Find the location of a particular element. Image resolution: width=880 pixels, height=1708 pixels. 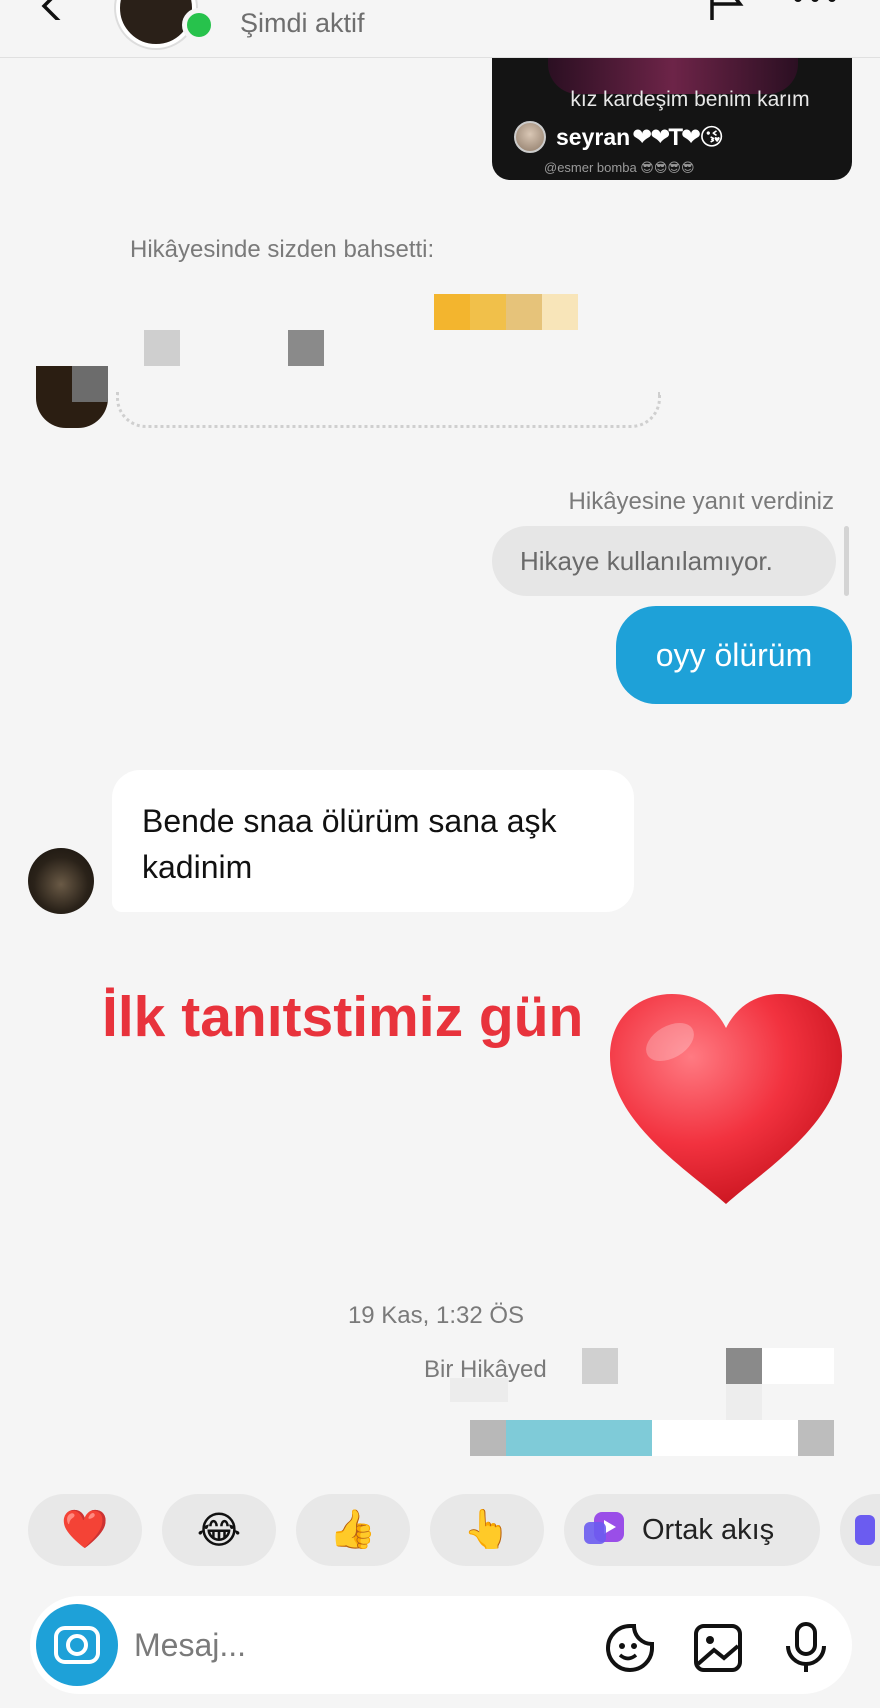

sticker-icon is located at coordinates (630, 1648).